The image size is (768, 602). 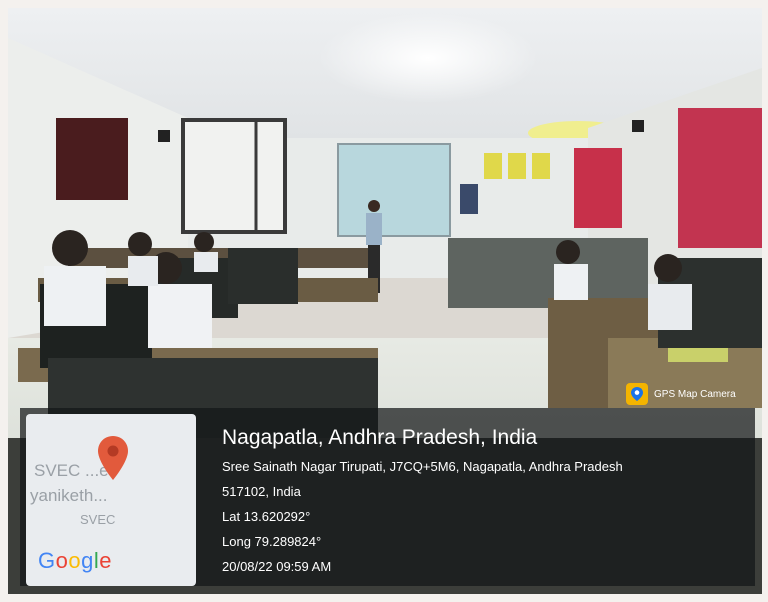 I want to click on gps-camera-icon, so click(x=637, y=394).